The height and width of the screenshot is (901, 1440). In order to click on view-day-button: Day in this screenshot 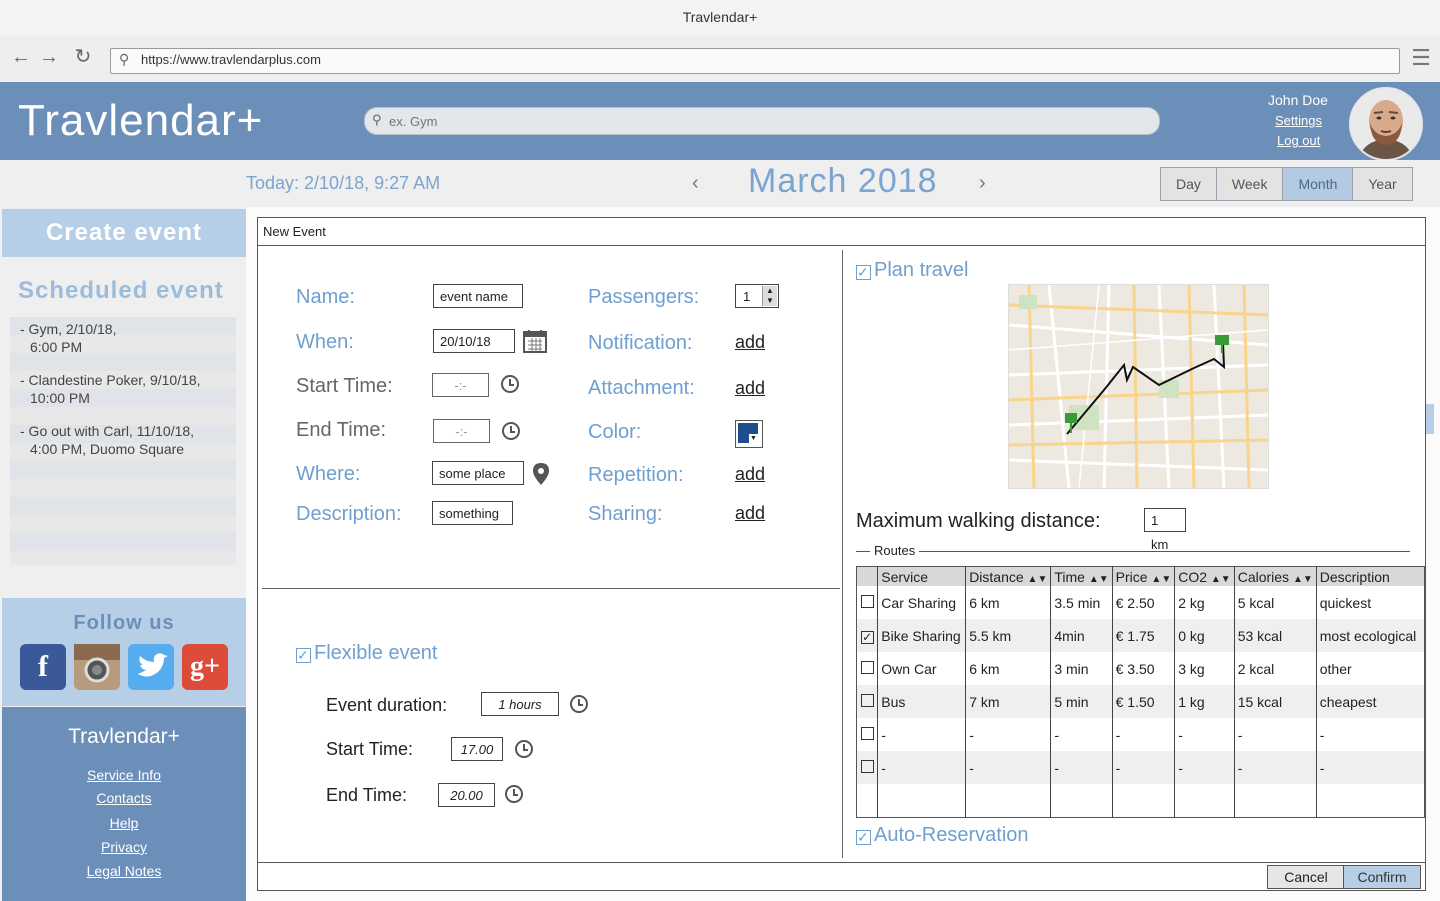, I will do `click(1189, 184)`.